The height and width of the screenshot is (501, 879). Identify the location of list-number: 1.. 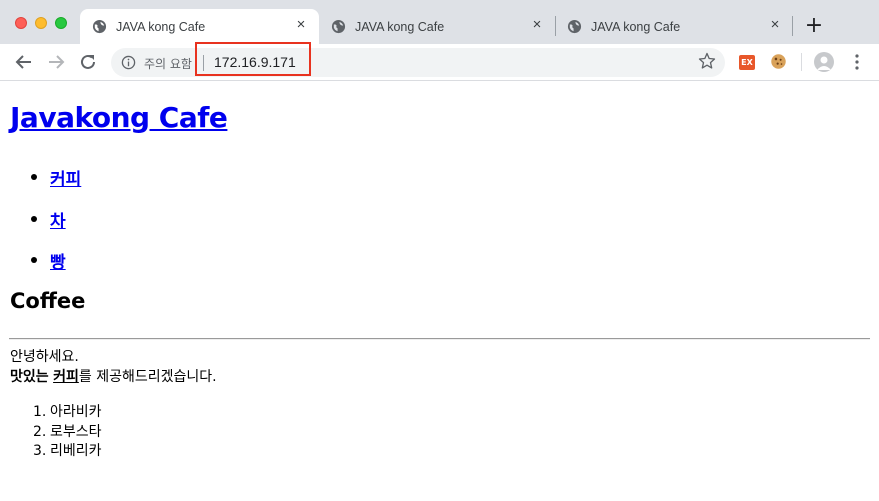
(40, 412).